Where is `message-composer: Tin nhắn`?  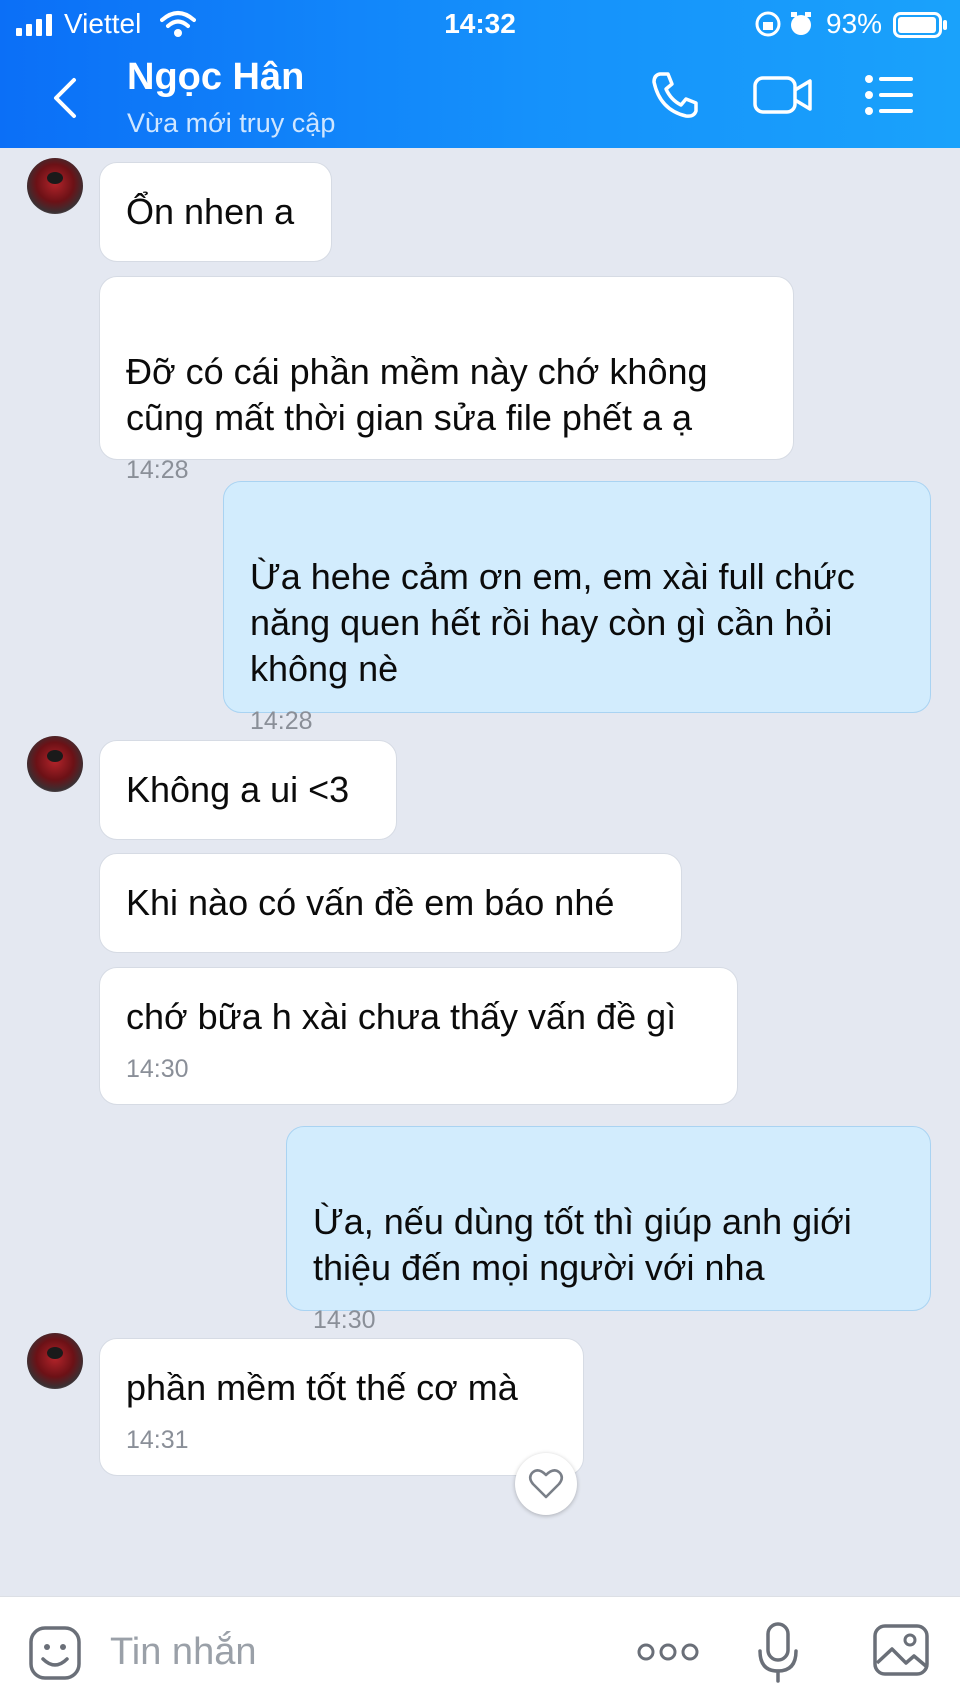 message-composer: Tin nhắn is located at coordinates (480, 1652).